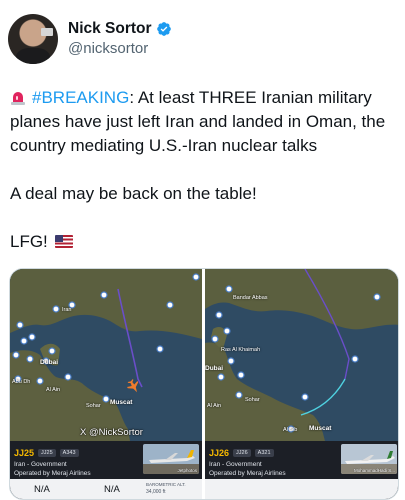  I want to click on flight-stats-row-right, so click(301, 489).